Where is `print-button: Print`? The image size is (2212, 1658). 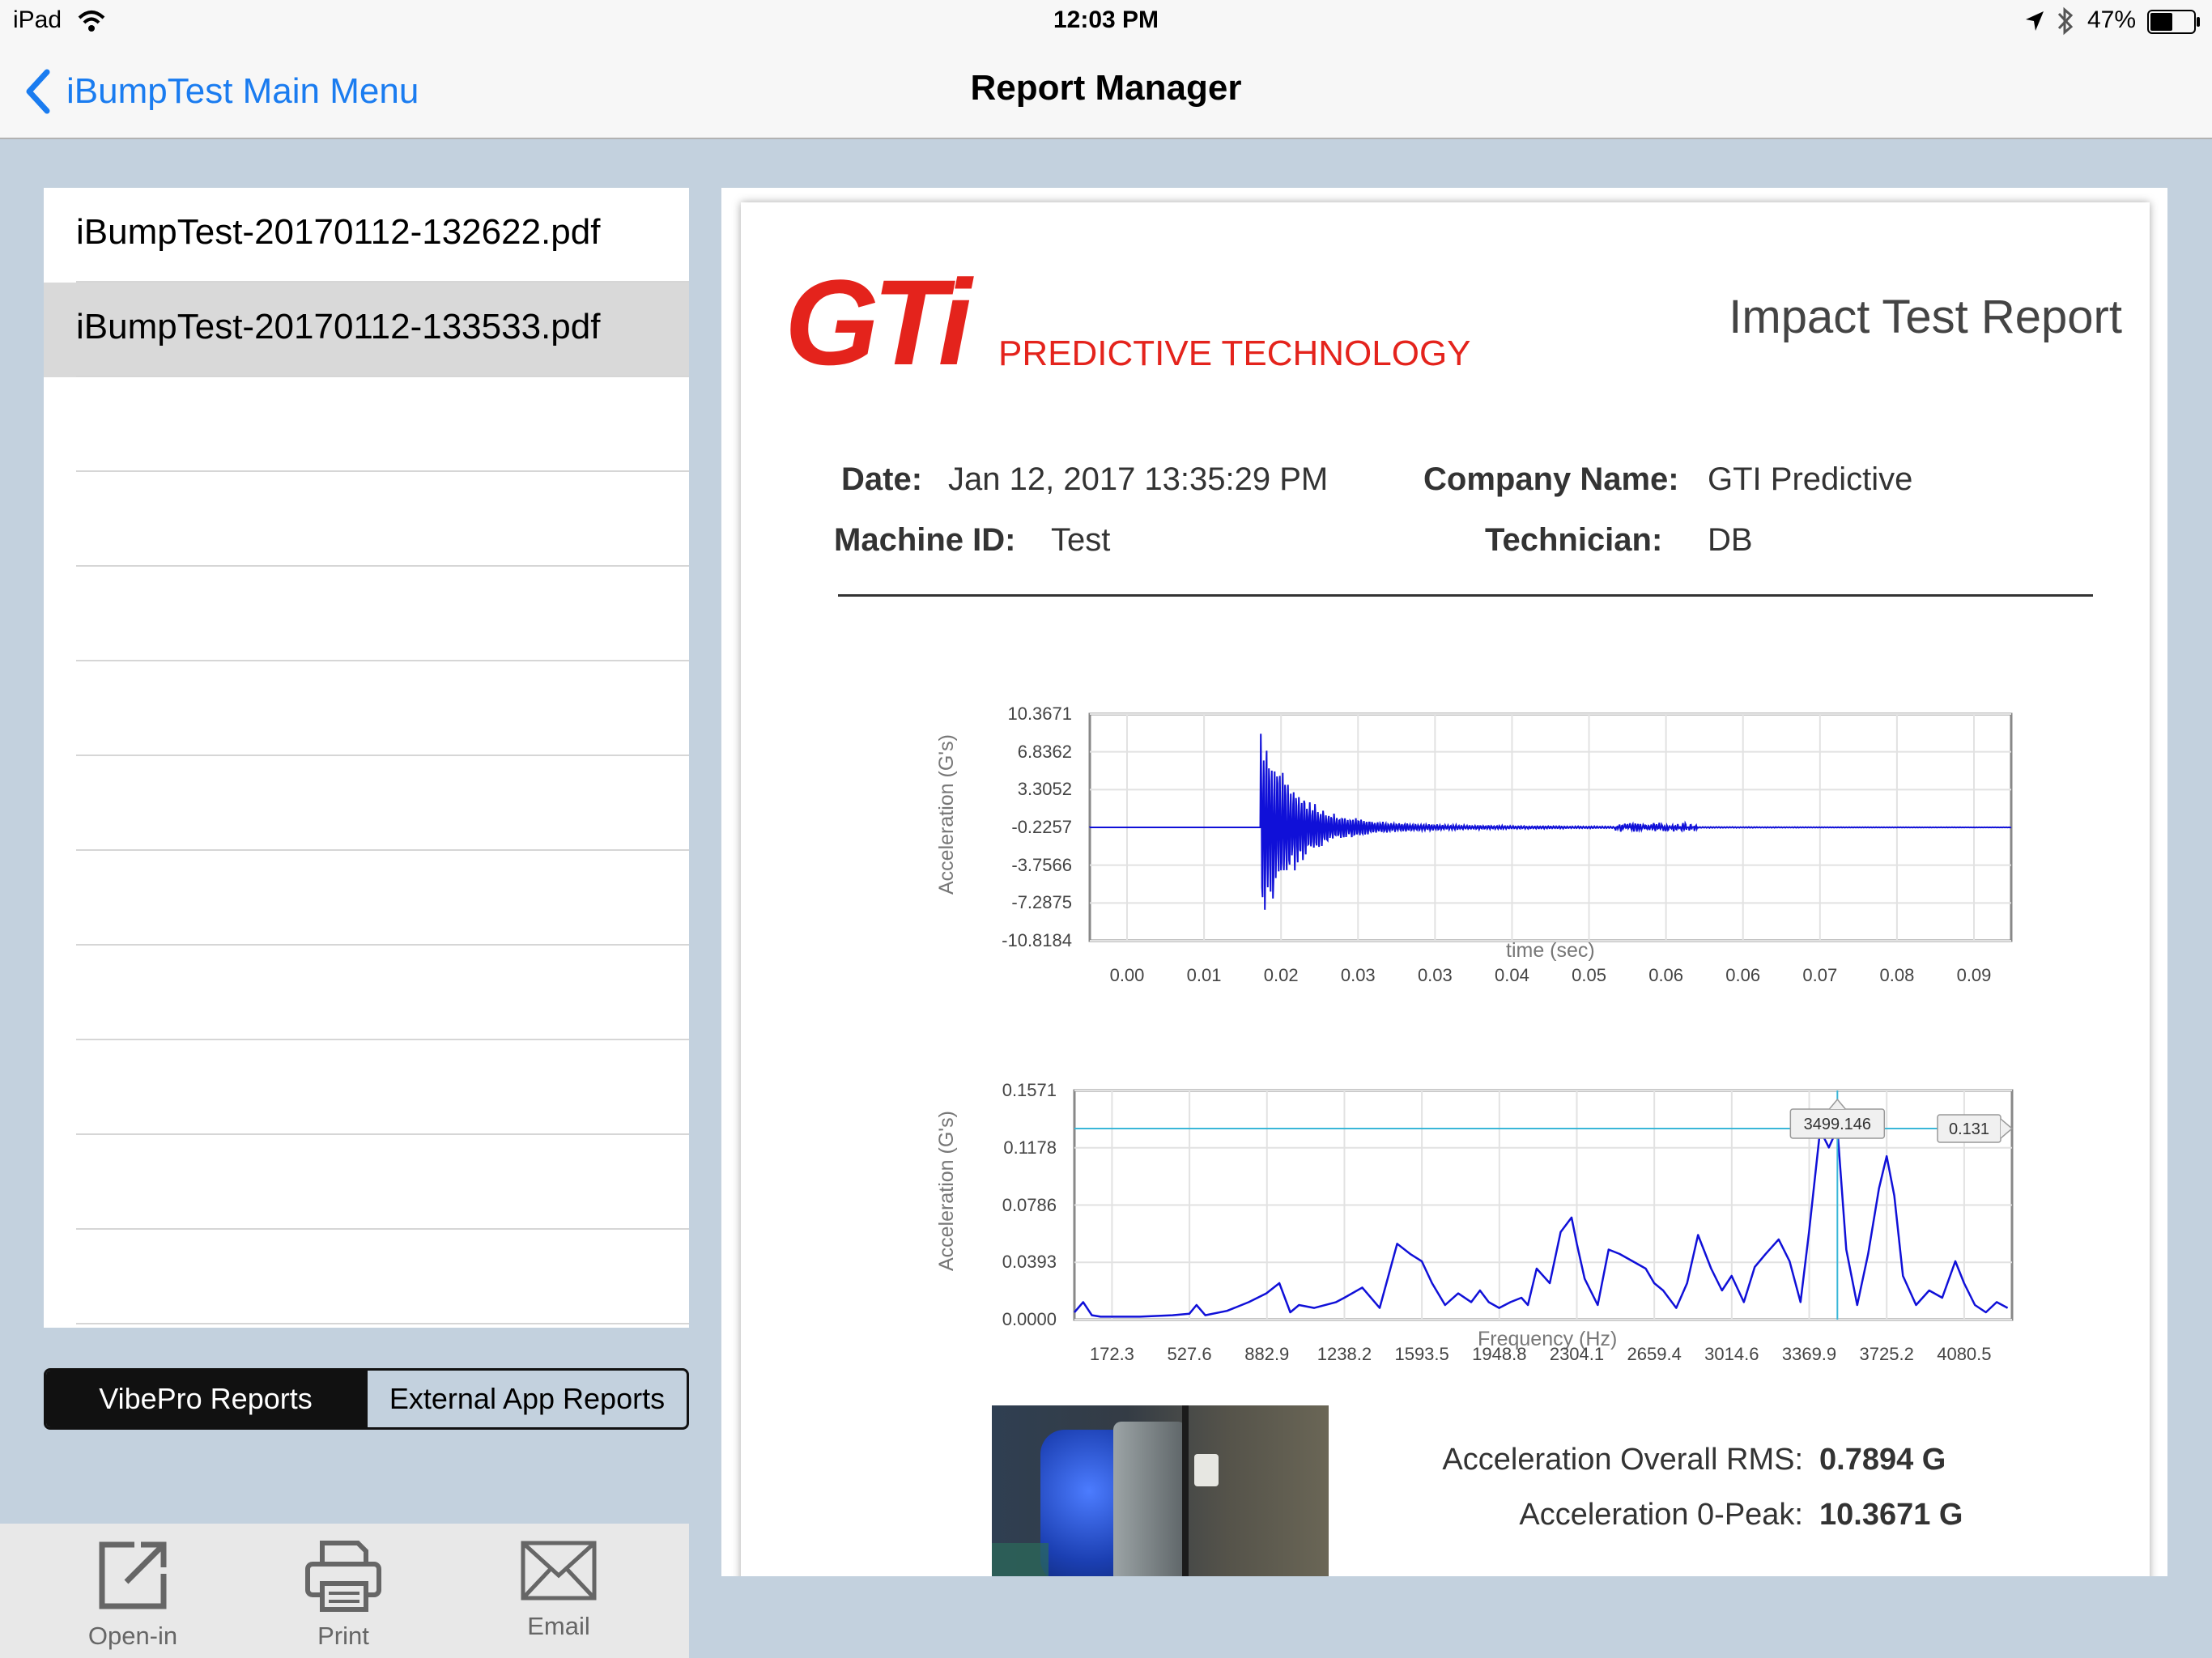
print-button: Print is located at coordinates (343, 1594).